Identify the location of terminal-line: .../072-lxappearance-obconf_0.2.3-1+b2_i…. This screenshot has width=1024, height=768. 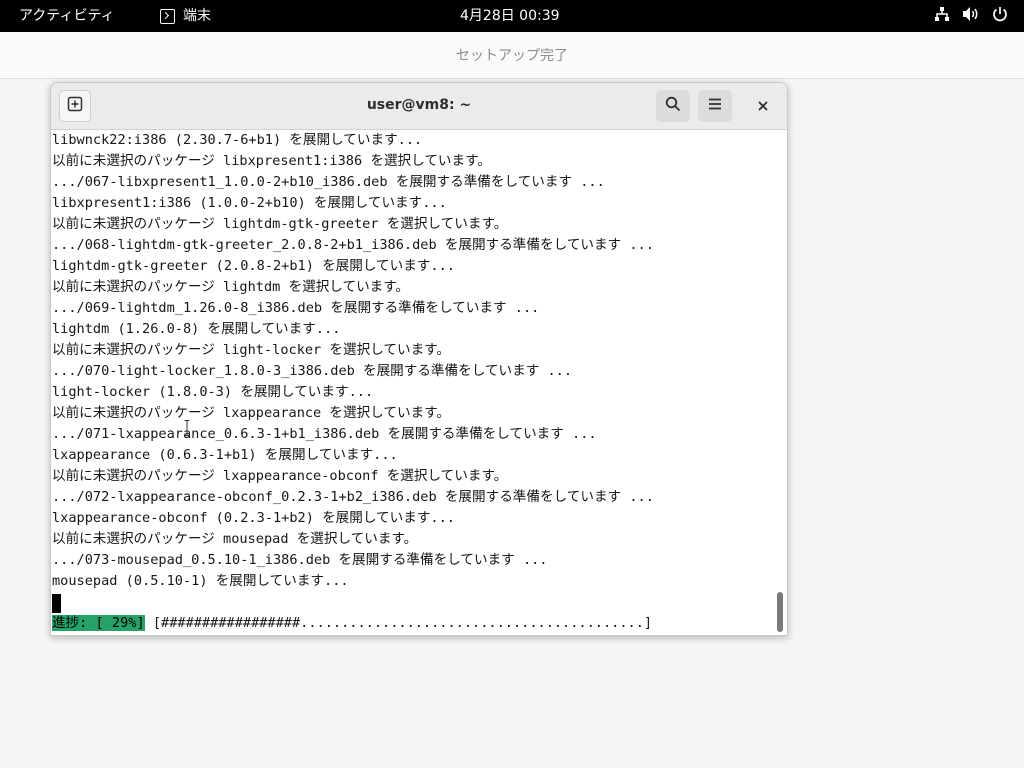
(353, 497).